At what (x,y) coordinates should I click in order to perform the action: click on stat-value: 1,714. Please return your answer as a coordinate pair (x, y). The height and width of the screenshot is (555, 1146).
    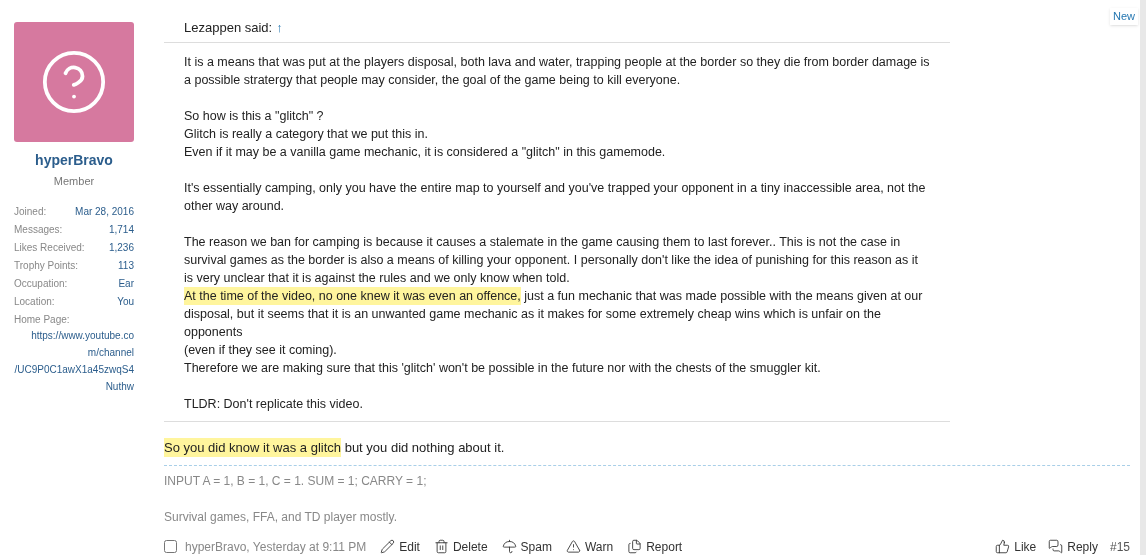
    Looking at the image, I should click on (121, 229).